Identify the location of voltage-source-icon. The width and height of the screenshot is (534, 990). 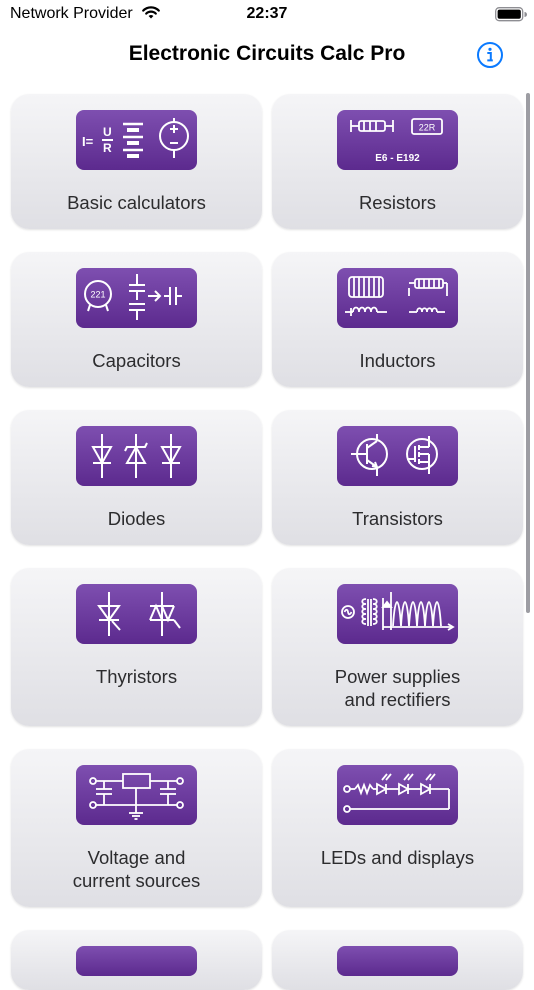
(136, 795).